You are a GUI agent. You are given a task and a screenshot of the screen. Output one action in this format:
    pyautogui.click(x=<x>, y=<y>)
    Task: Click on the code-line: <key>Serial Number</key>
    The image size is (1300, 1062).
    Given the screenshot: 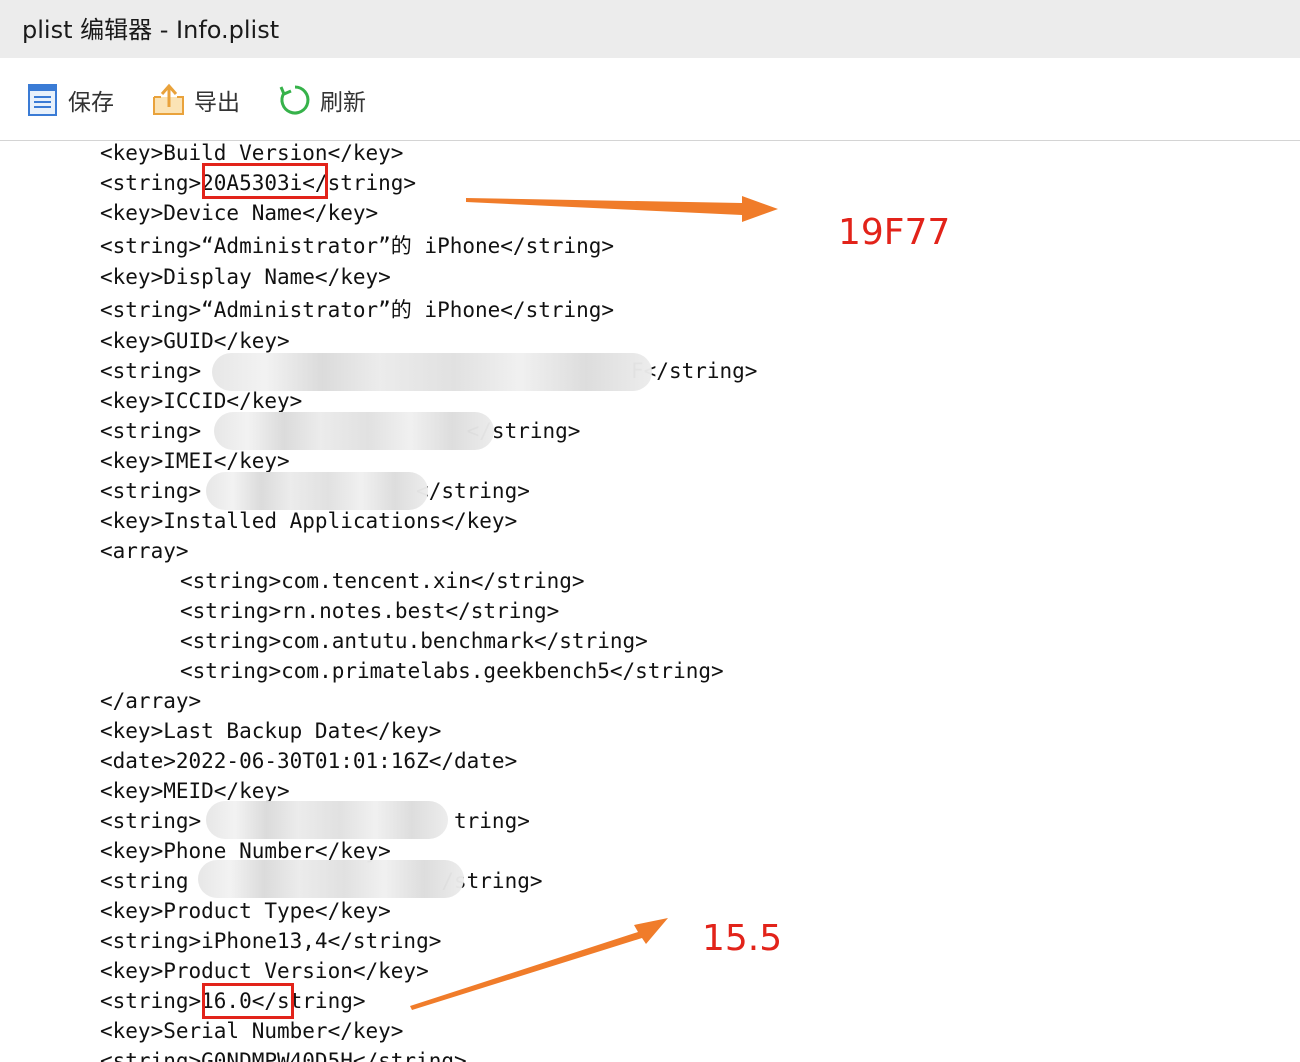 What is the action you would take?
    pyautogui.click(x=252, y=1031)
    